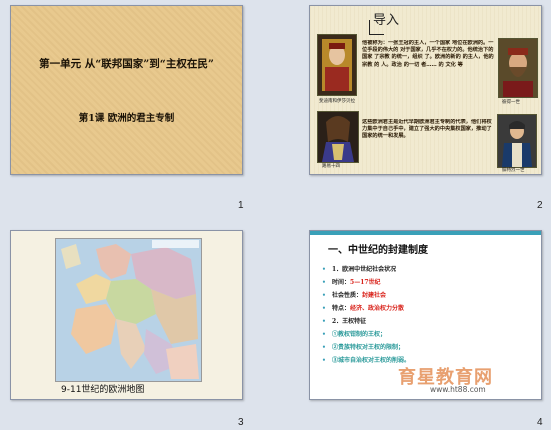  I want to click on watermark-url: www.ht88.com, so click(458, 389).